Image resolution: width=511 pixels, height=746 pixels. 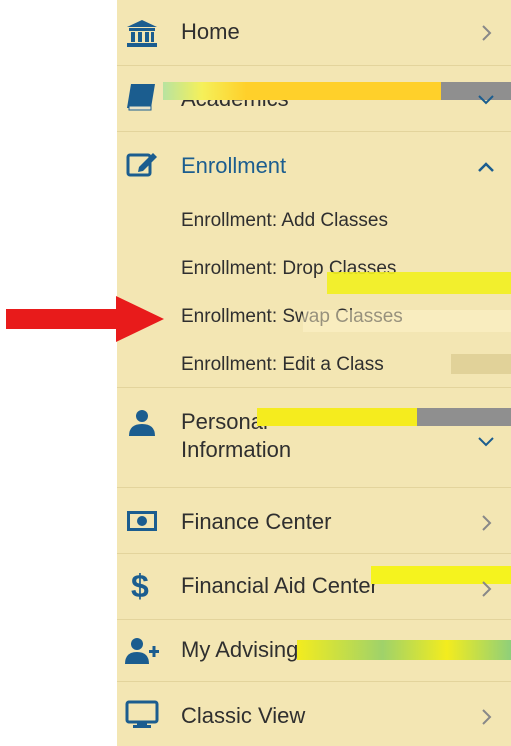 I want to click on menu-item-my-advising-center: My Advising Center, so click(x=314, y=651).